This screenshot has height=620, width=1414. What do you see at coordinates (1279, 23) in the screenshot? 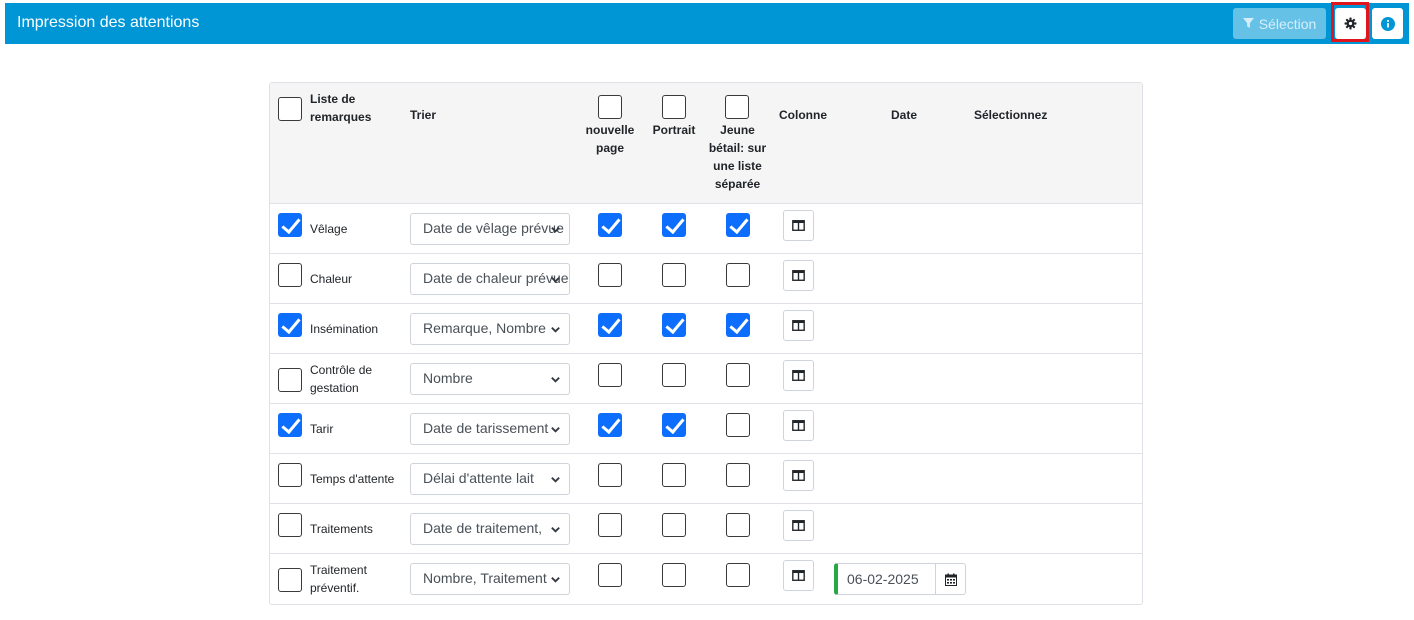
I see `selection-button: Sélection` at bounding box center [1279, 23].